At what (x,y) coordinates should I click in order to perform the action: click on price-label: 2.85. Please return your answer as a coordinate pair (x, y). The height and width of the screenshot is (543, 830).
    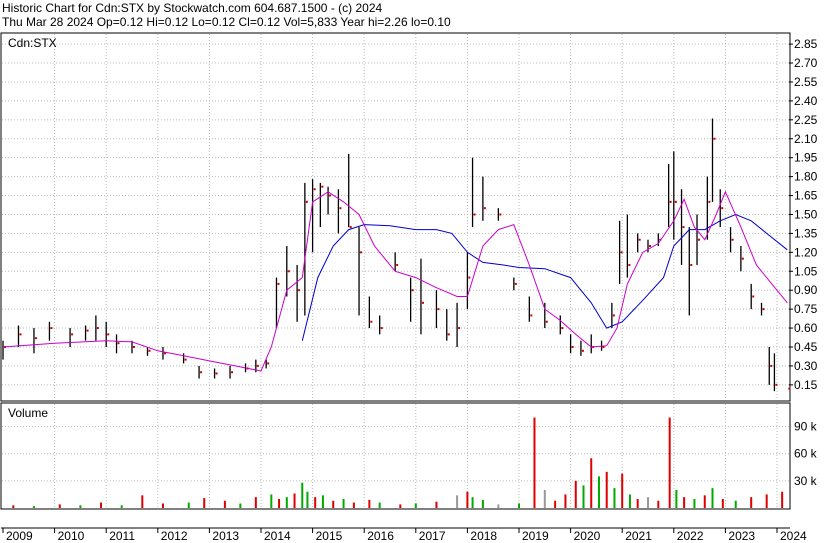
    Looking at the image, I should click on (806, 44).